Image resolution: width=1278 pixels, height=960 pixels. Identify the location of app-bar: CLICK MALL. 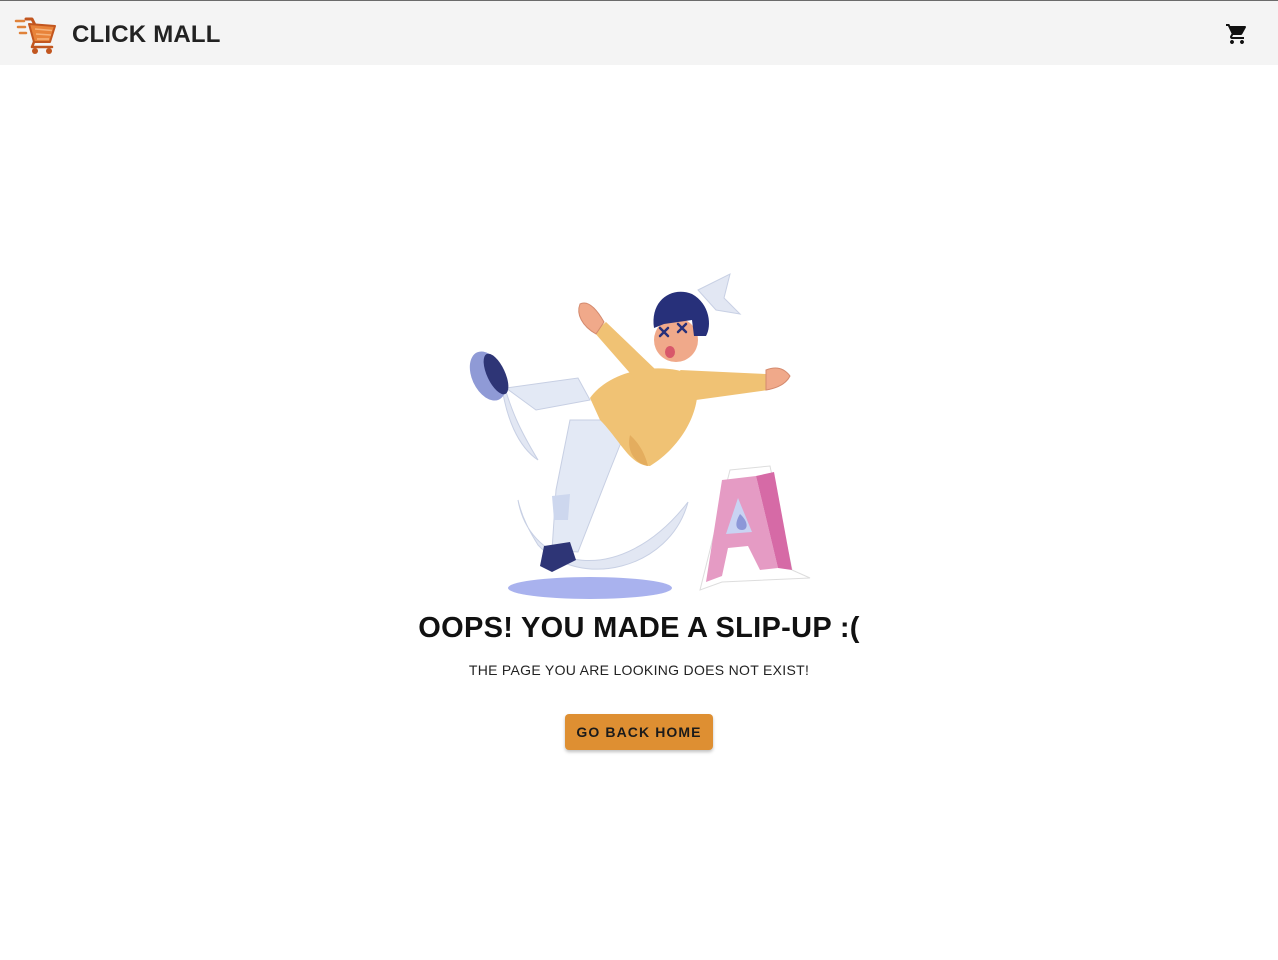
(639, 32).